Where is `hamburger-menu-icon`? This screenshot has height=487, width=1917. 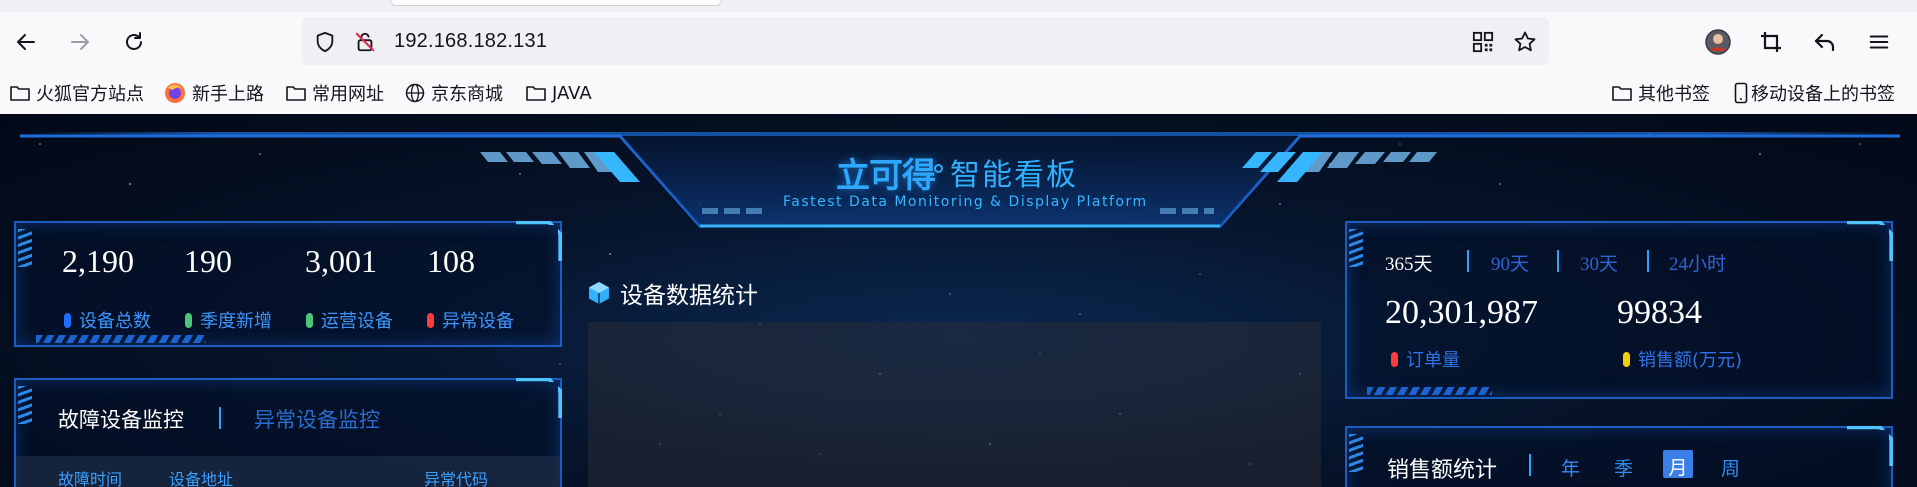
hamburger-menu-icon is located at coordinates (1879, 42).